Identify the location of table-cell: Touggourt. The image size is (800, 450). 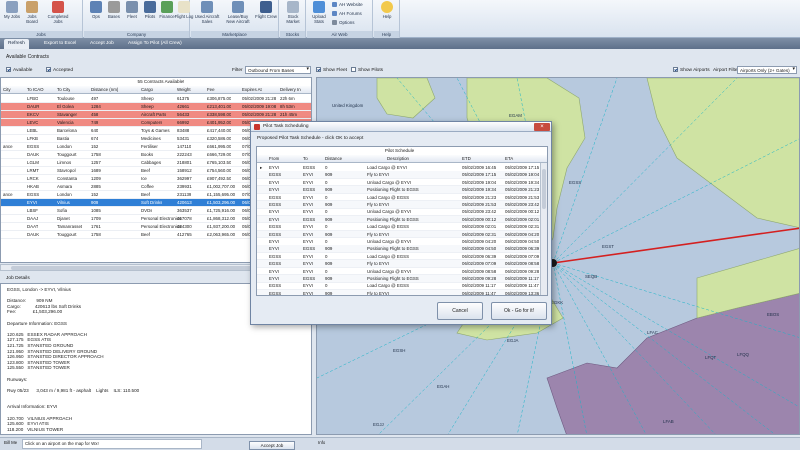
(67, 234).